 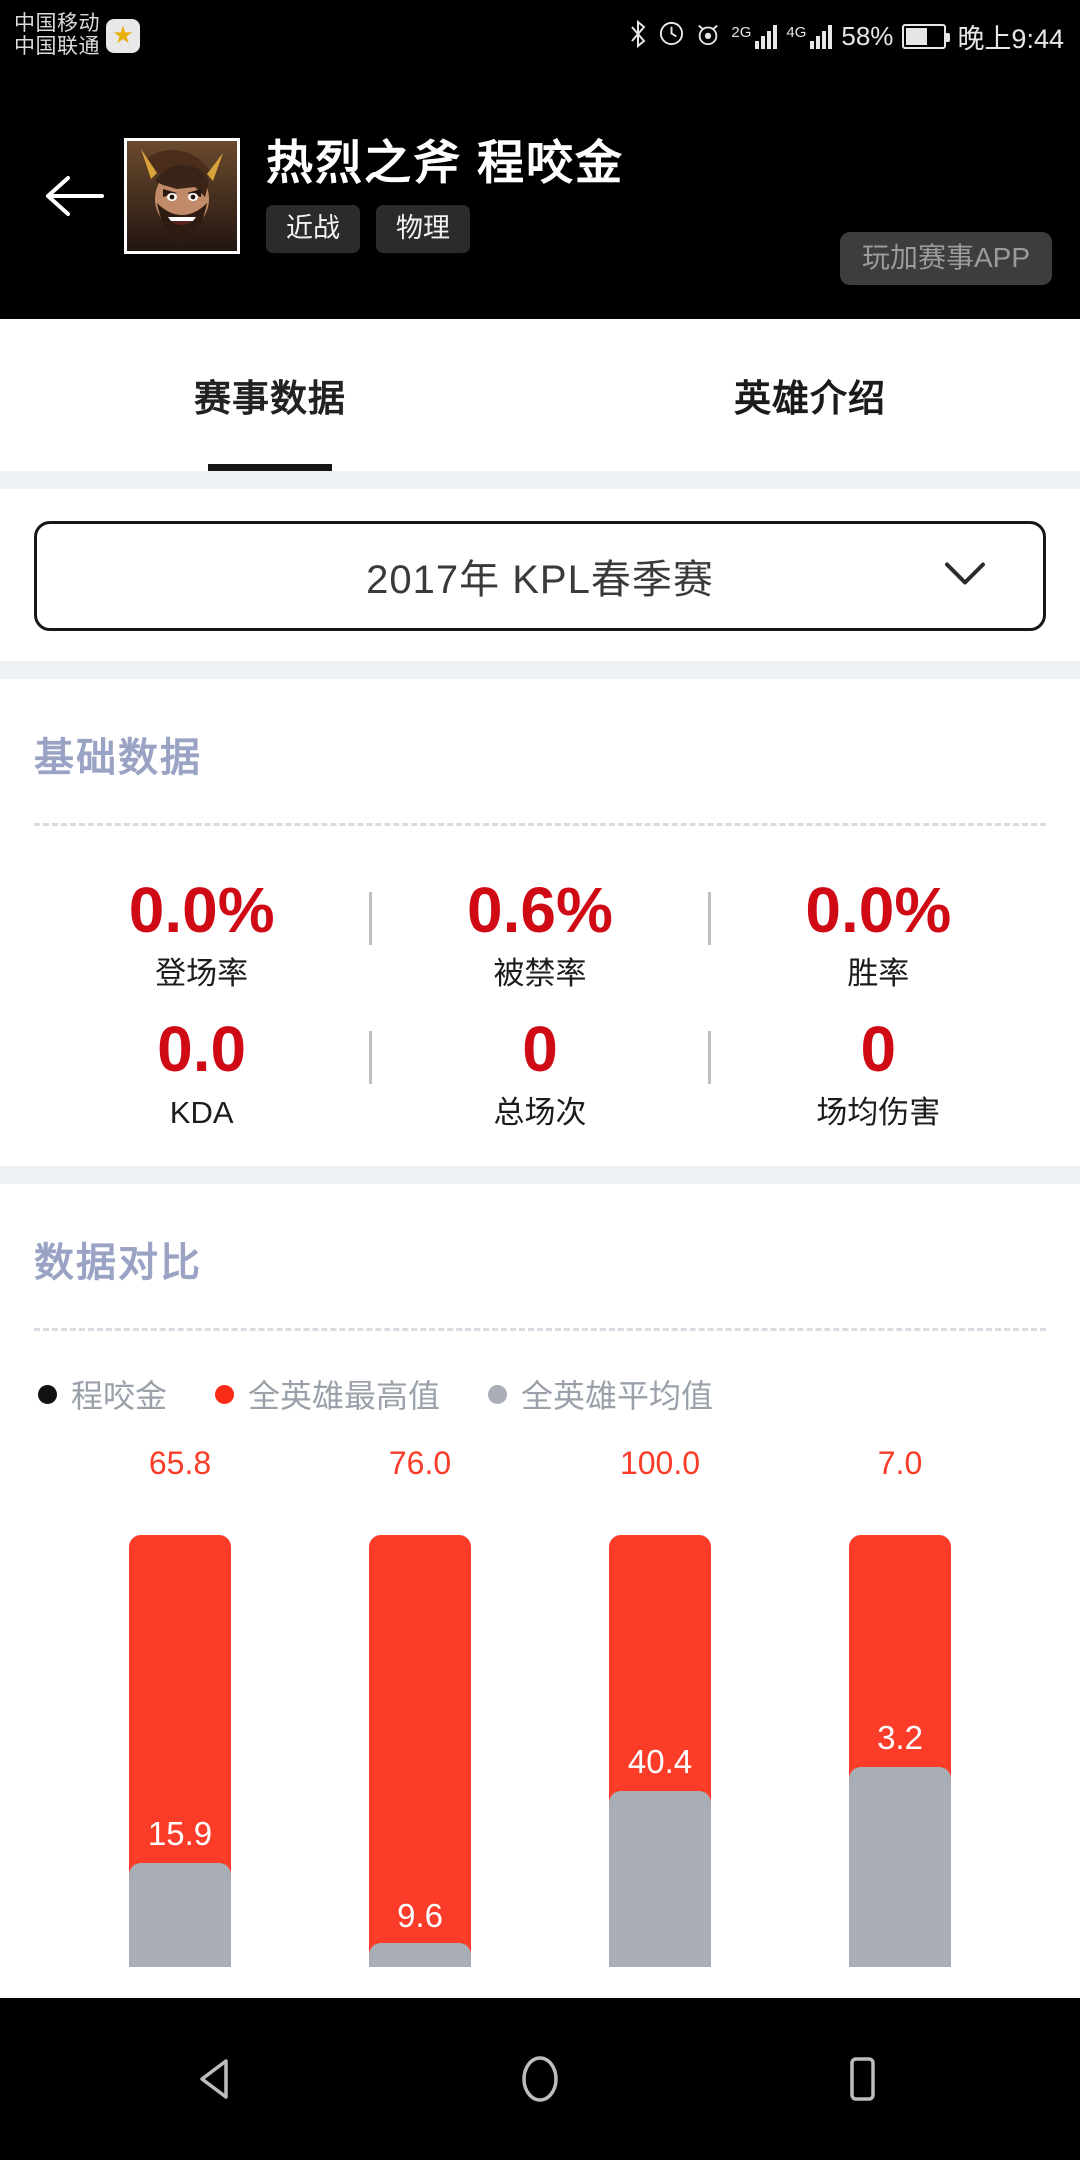 I want to click on basic-stats-row-2: 0.0 KDA 0 总场次 0 场均伤害, so click(x=540, y=1068).